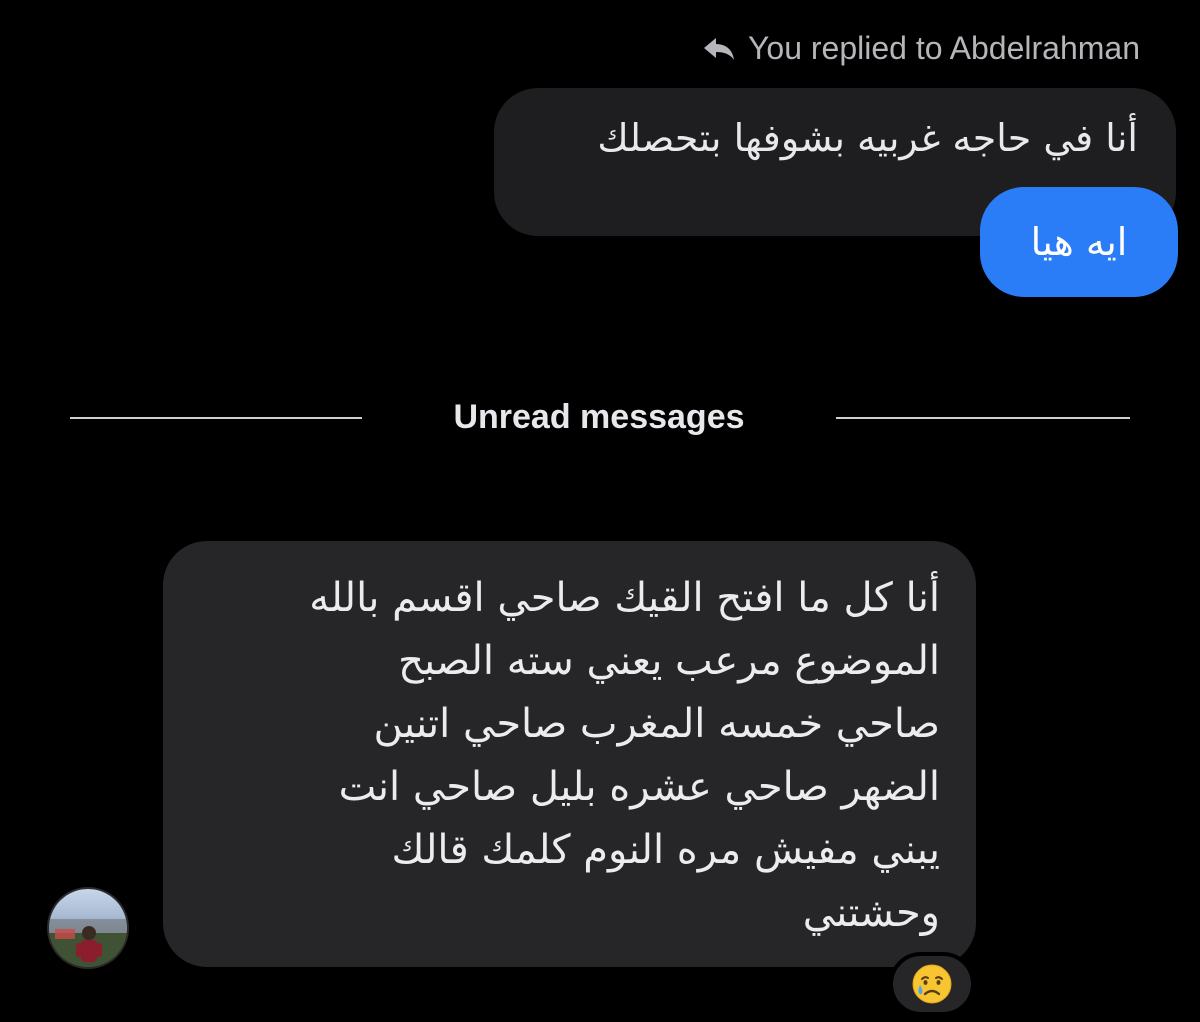 The image size is (1200, 1022). Describe the element at coordinates (599, 417) in the screenshot. I see `unread-messages-divider: Unread messages` at that location.